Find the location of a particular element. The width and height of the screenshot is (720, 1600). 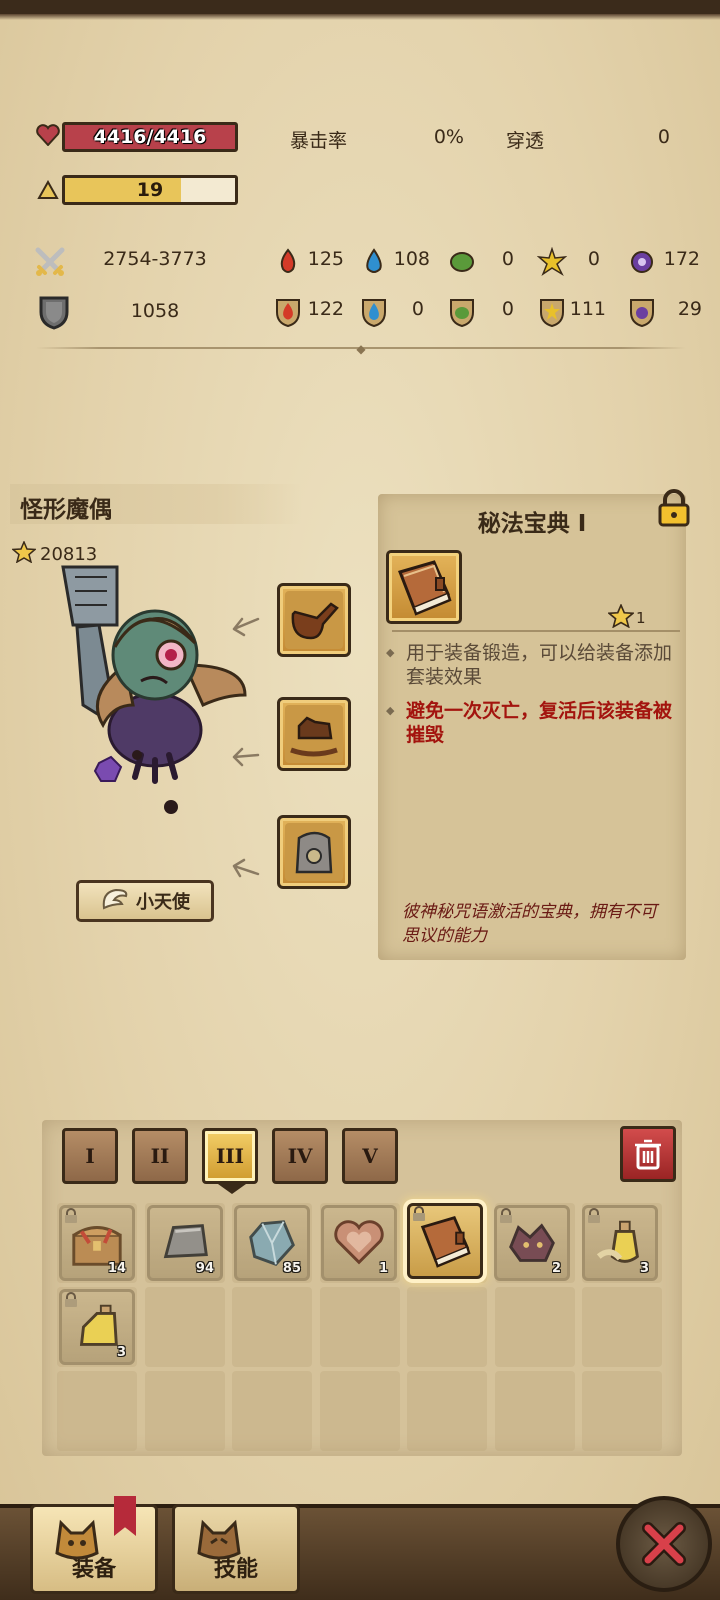

equip-tab-button: 装备 is located at coordinates (94, 1549).